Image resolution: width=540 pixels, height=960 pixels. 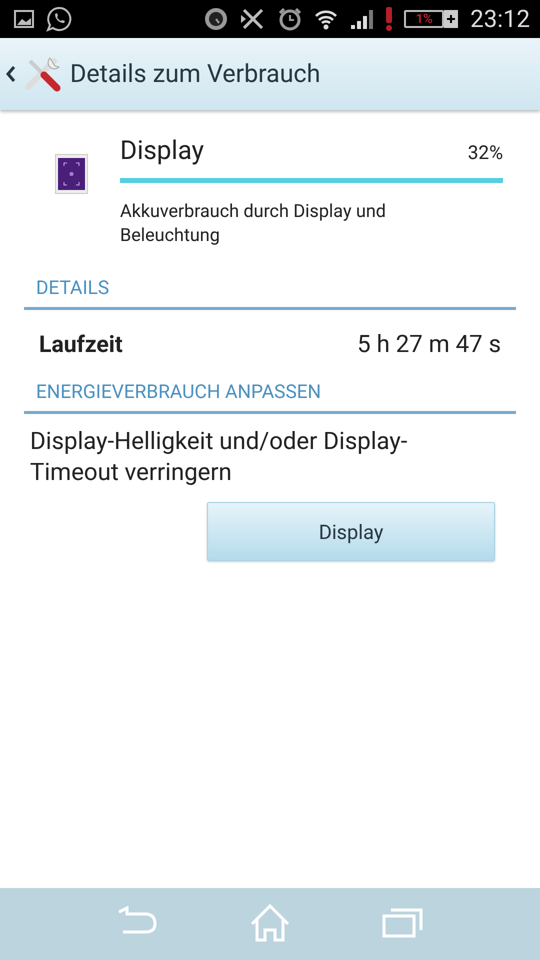 I want to click on chat-icon, so click(x=59, y=19).